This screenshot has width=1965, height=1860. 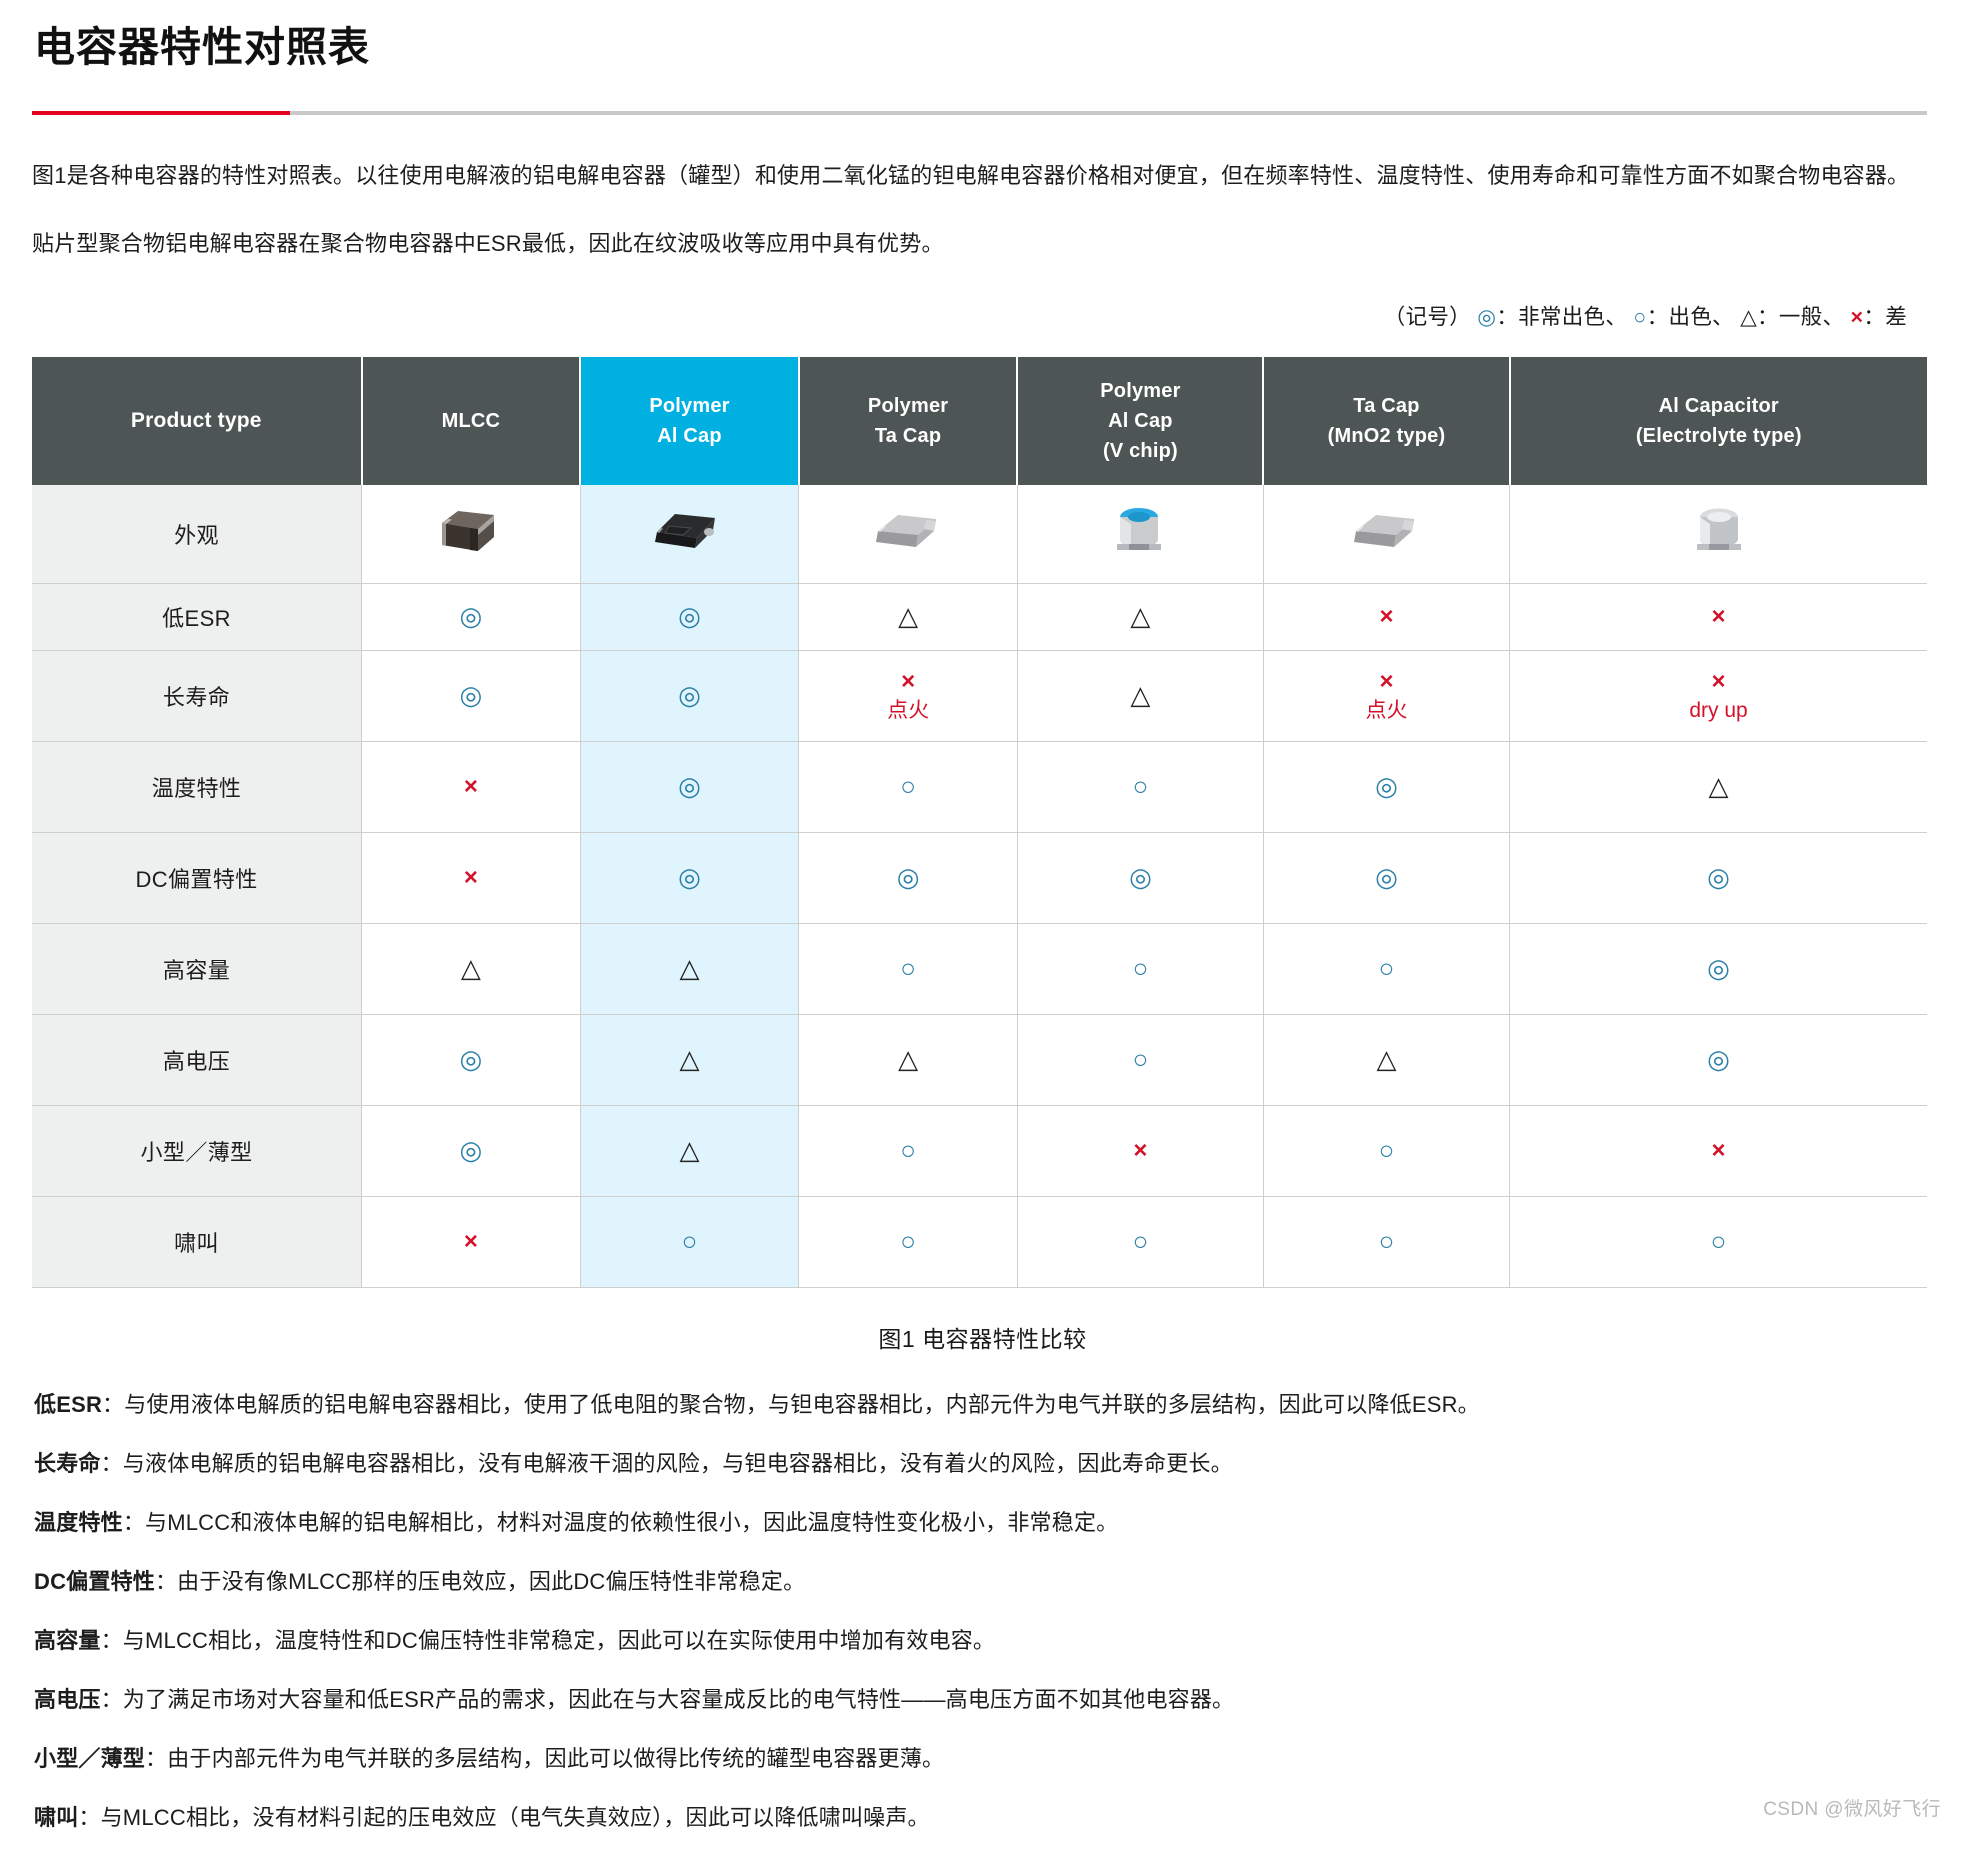 What do you see at coordinates (471, 1242) in the screenshot?
I see `cell-squealing-mlcc: ×` at bounding box center [471, 1242].